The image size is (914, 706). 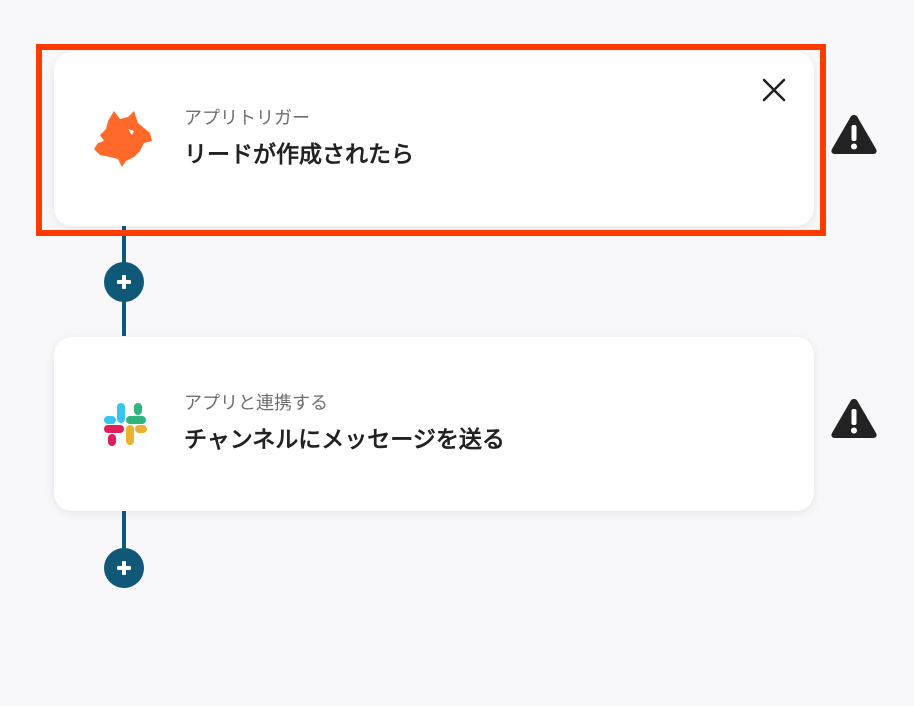 I want to click on step-subtitle: アプリトリガー, so click(x=247, y=118).